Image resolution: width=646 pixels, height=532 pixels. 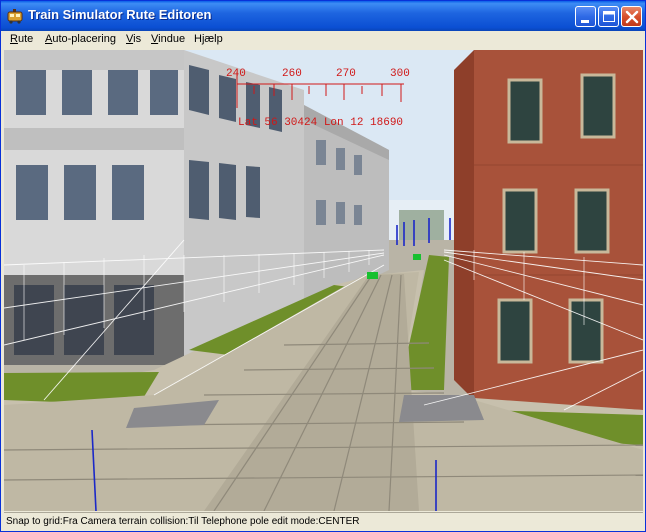 What do you see at coordinates (321, 123) in the screenshot?
I see `position-readout: Lat 56 30424 Lon 12 18690` at bounding box center [321, 123].